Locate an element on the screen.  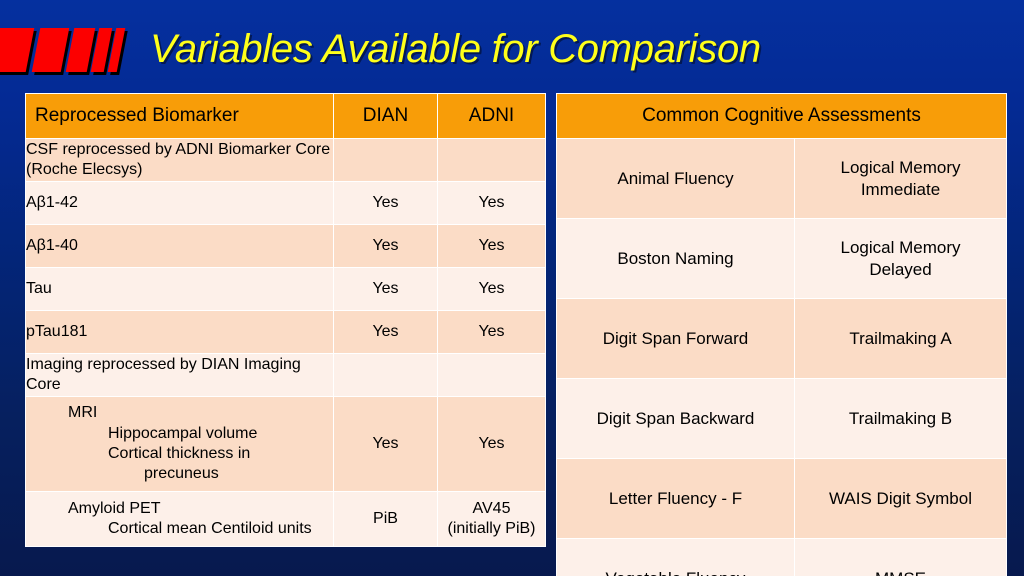
row-adni-line: (initially PiB) is located at coordinates (491, 528).